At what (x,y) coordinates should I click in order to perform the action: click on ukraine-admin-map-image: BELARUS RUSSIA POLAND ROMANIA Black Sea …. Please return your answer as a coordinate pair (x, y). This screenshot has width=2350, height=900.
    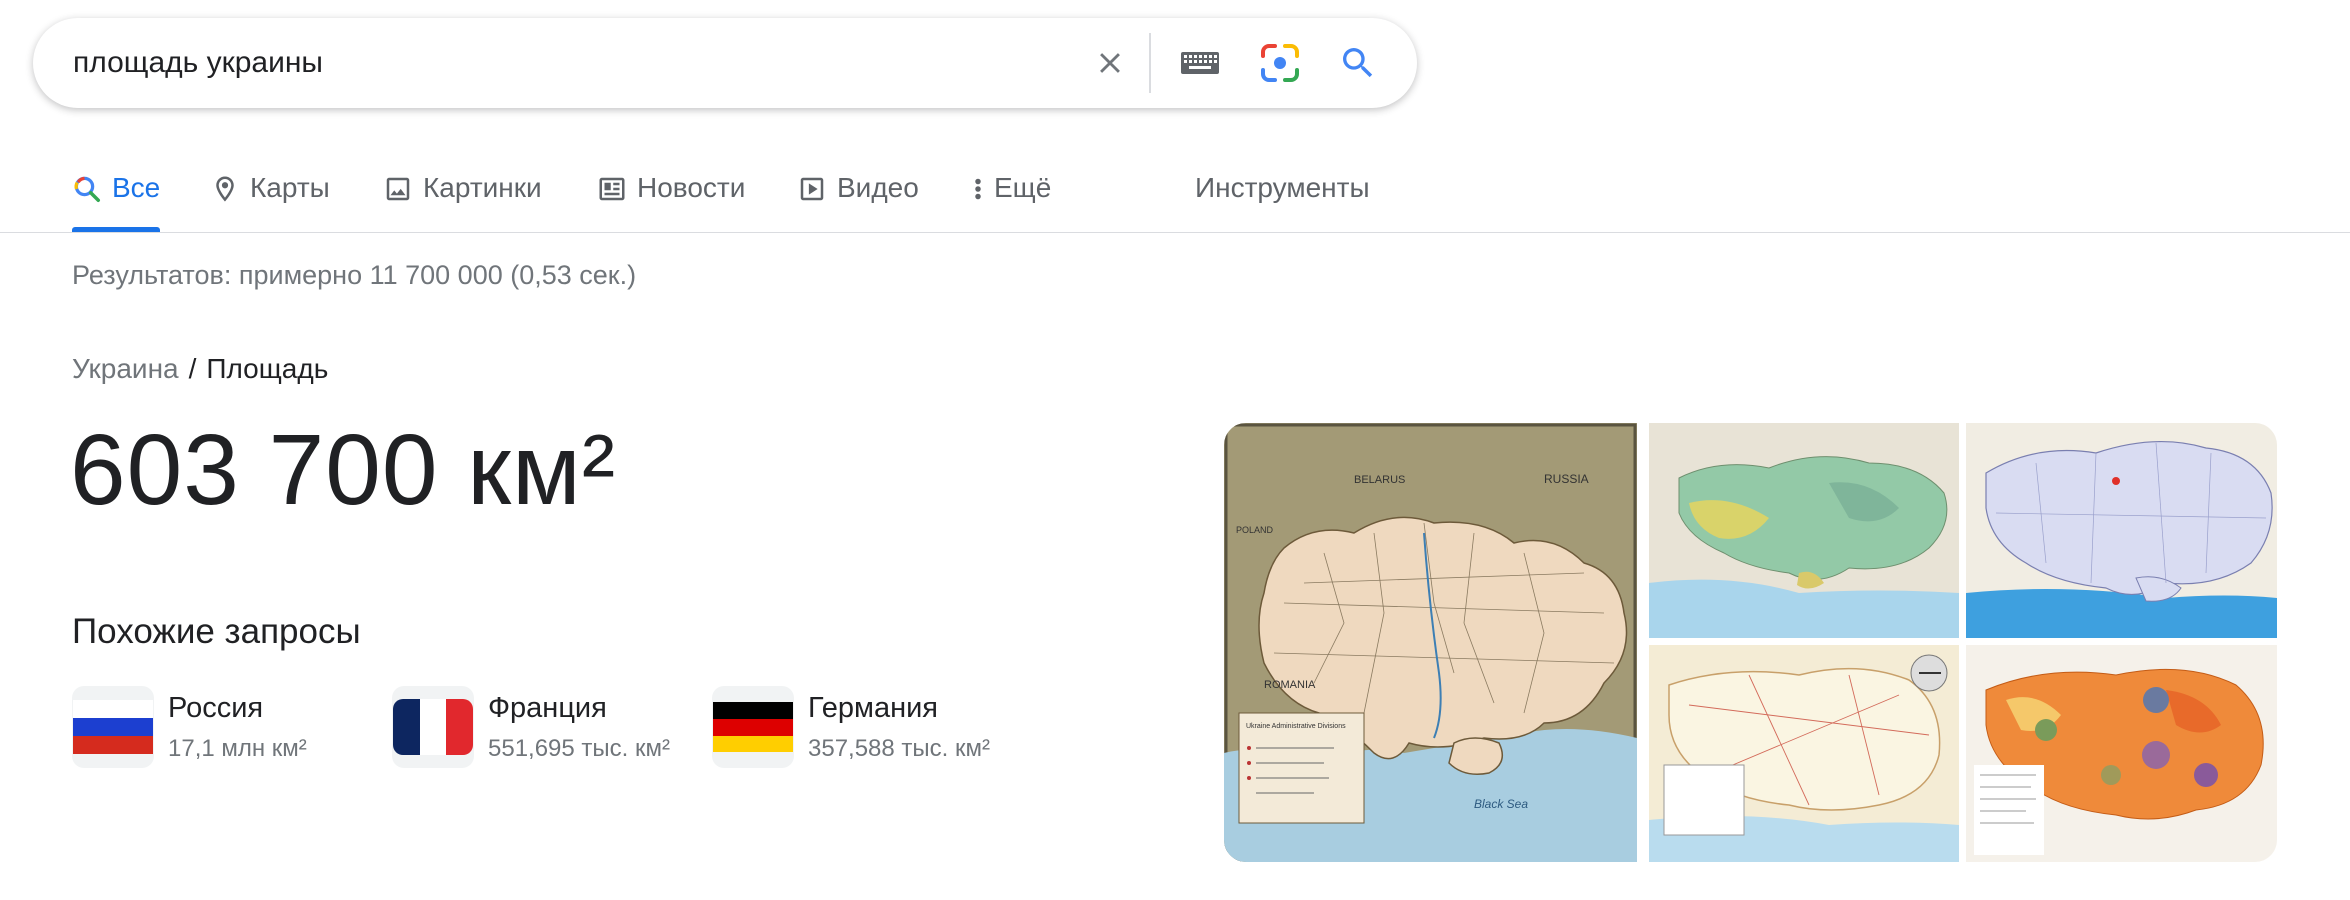
    Looking at the image, I should click on (1430, 642).